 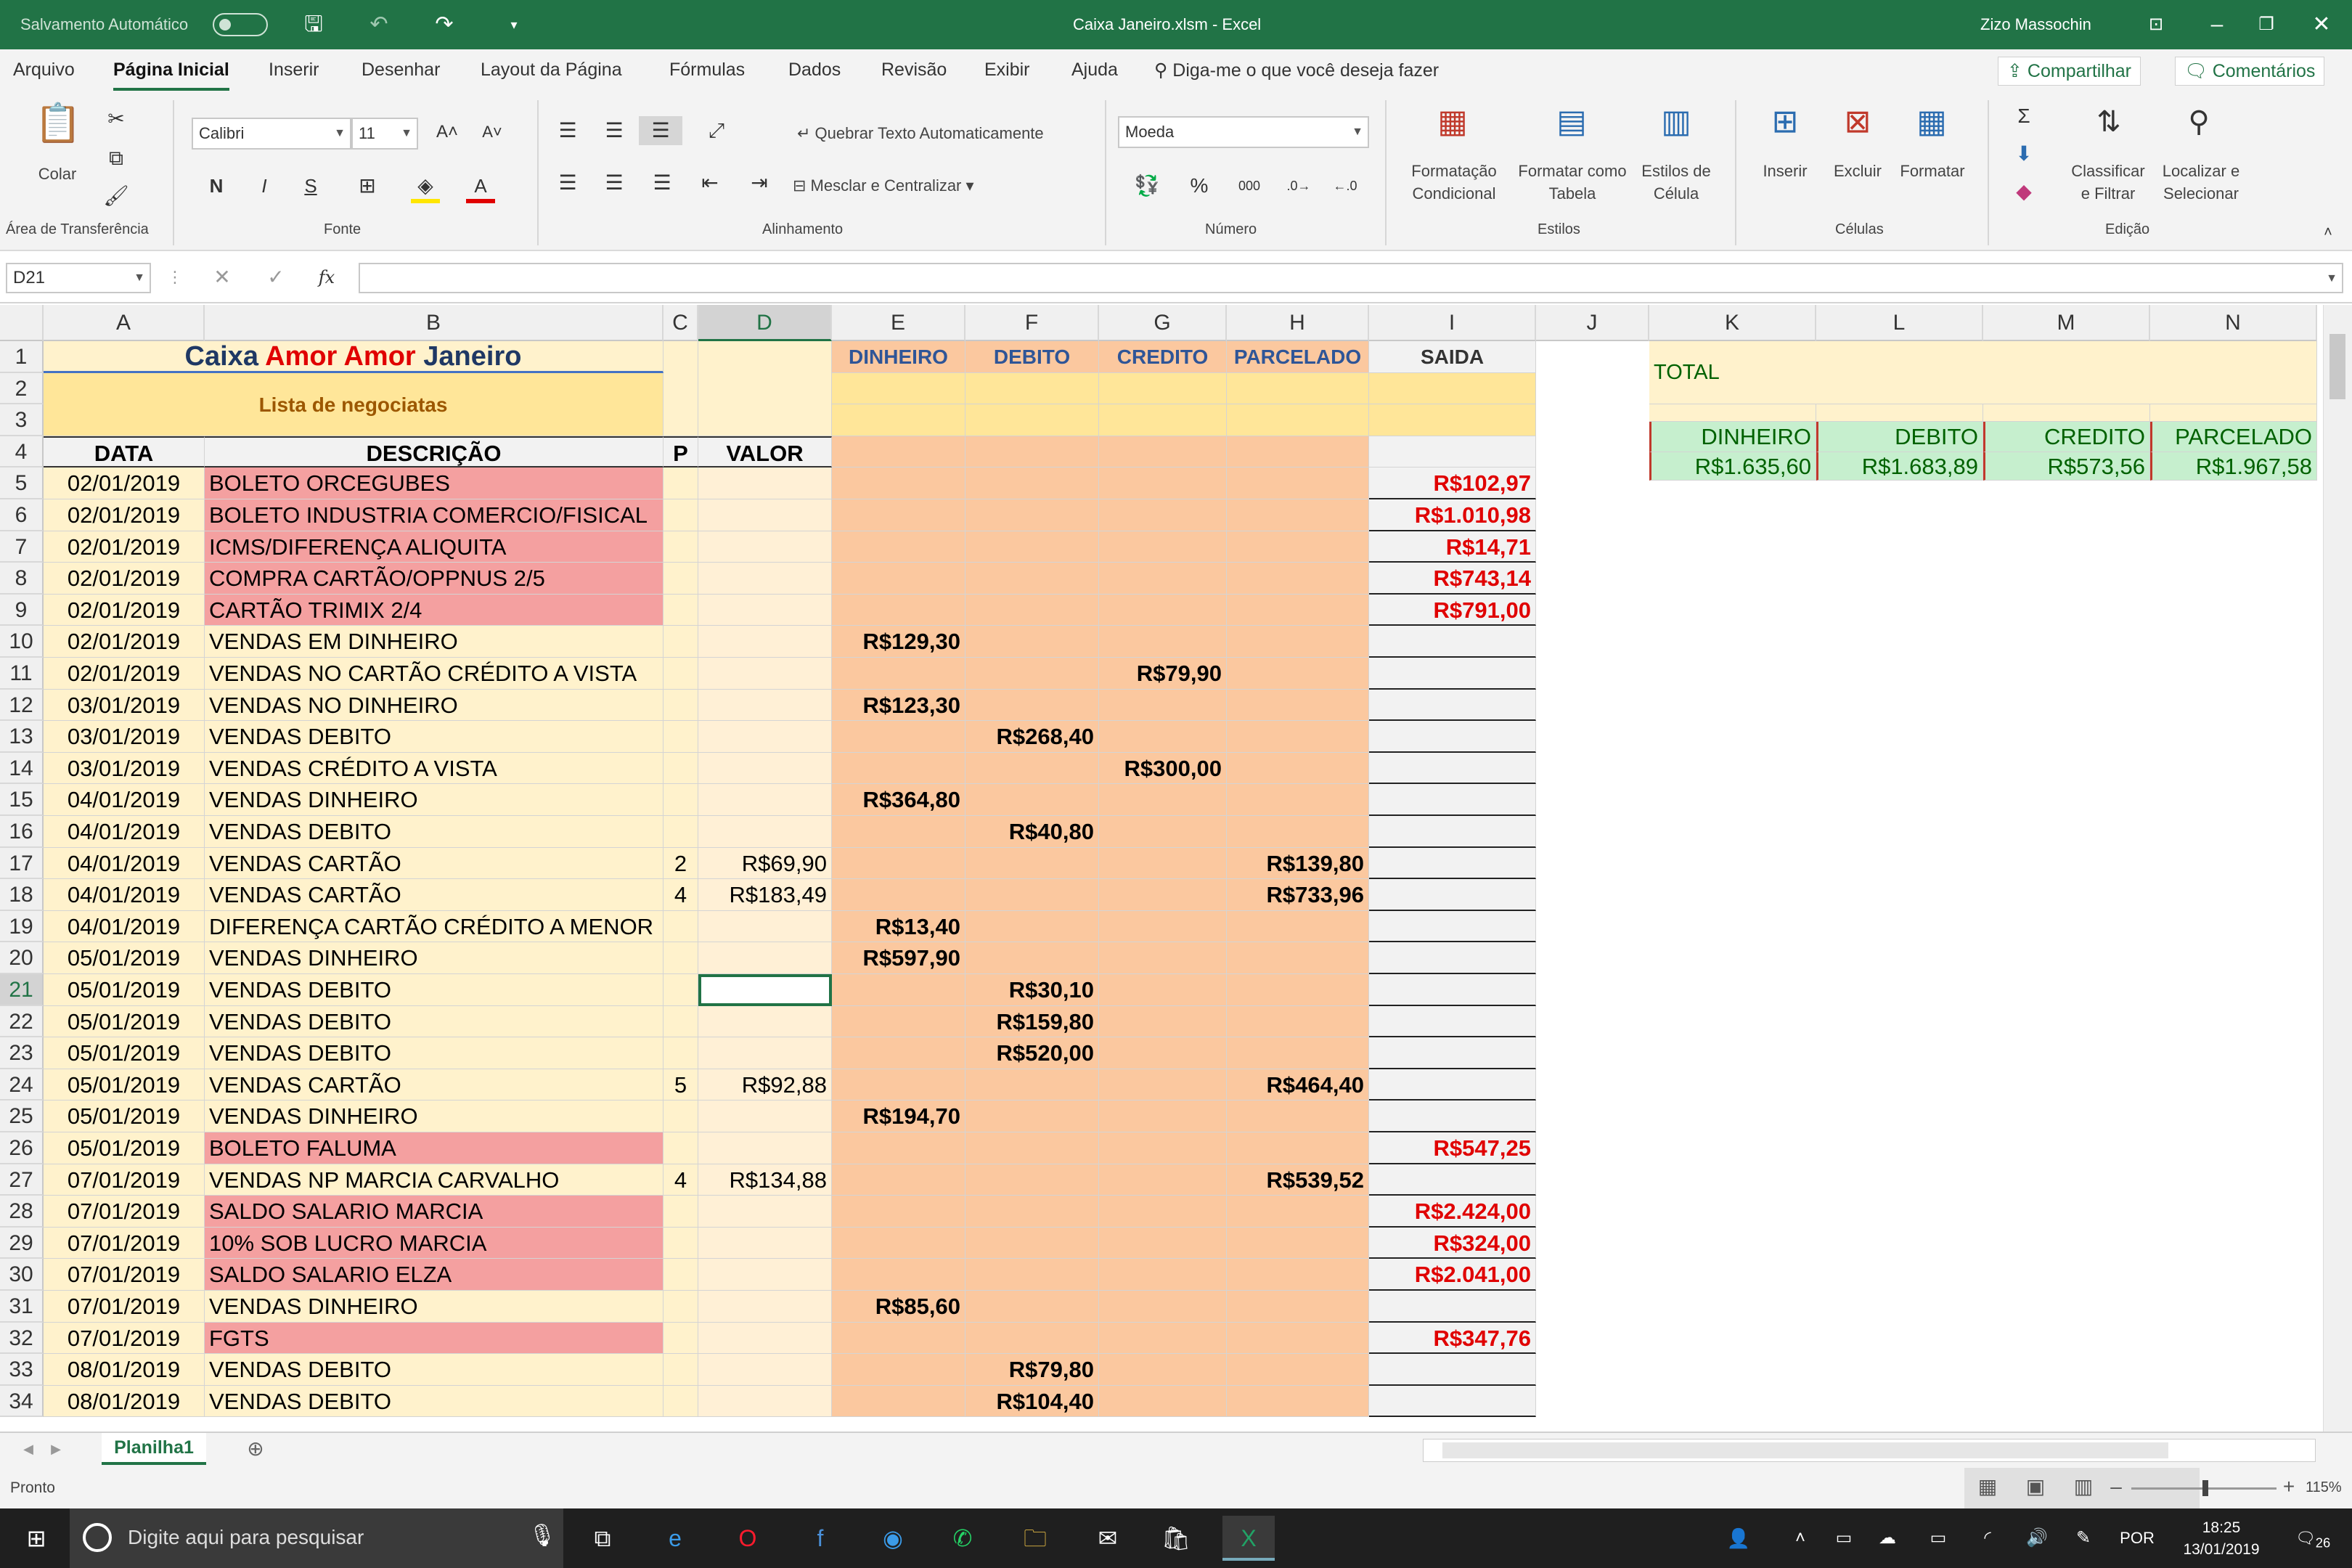 I want to click on cell-description: BOLETO FALUMA, so click(x=434, y=1148).